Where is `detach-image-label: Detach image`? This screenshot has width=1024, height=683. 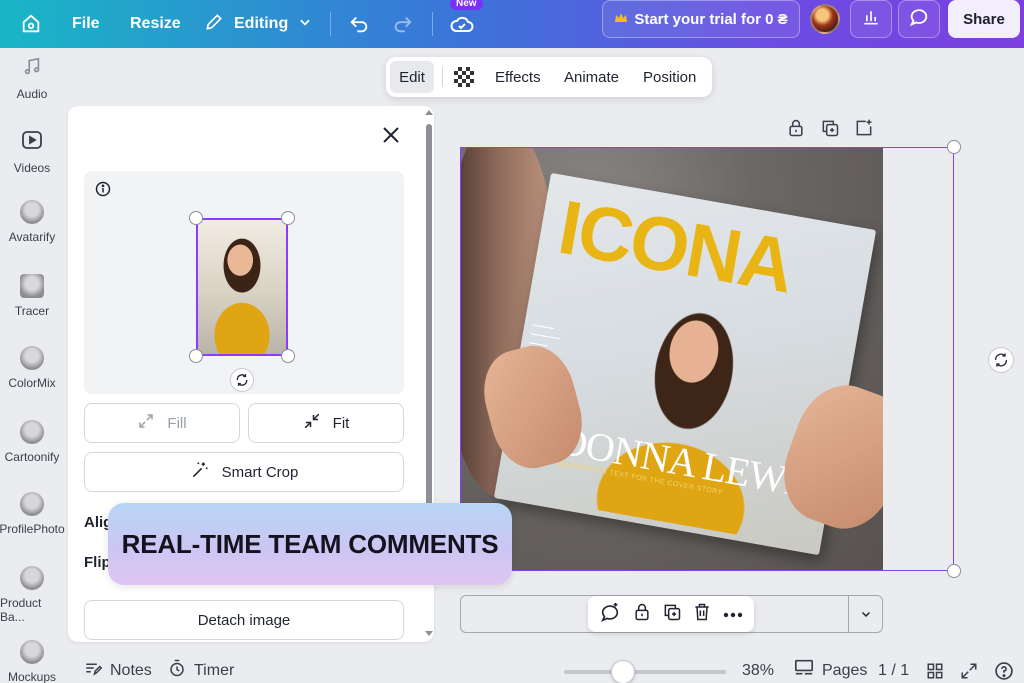
detach-image-label: Detach image is located at coordinates (244, 620).